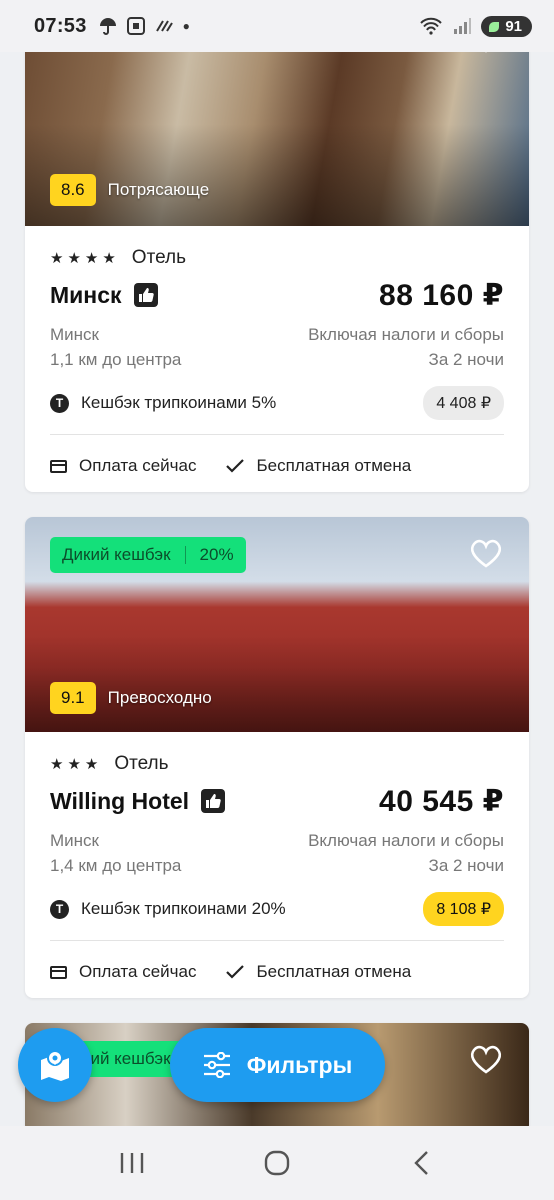  I want to click on back-button, so click(422, 1163).